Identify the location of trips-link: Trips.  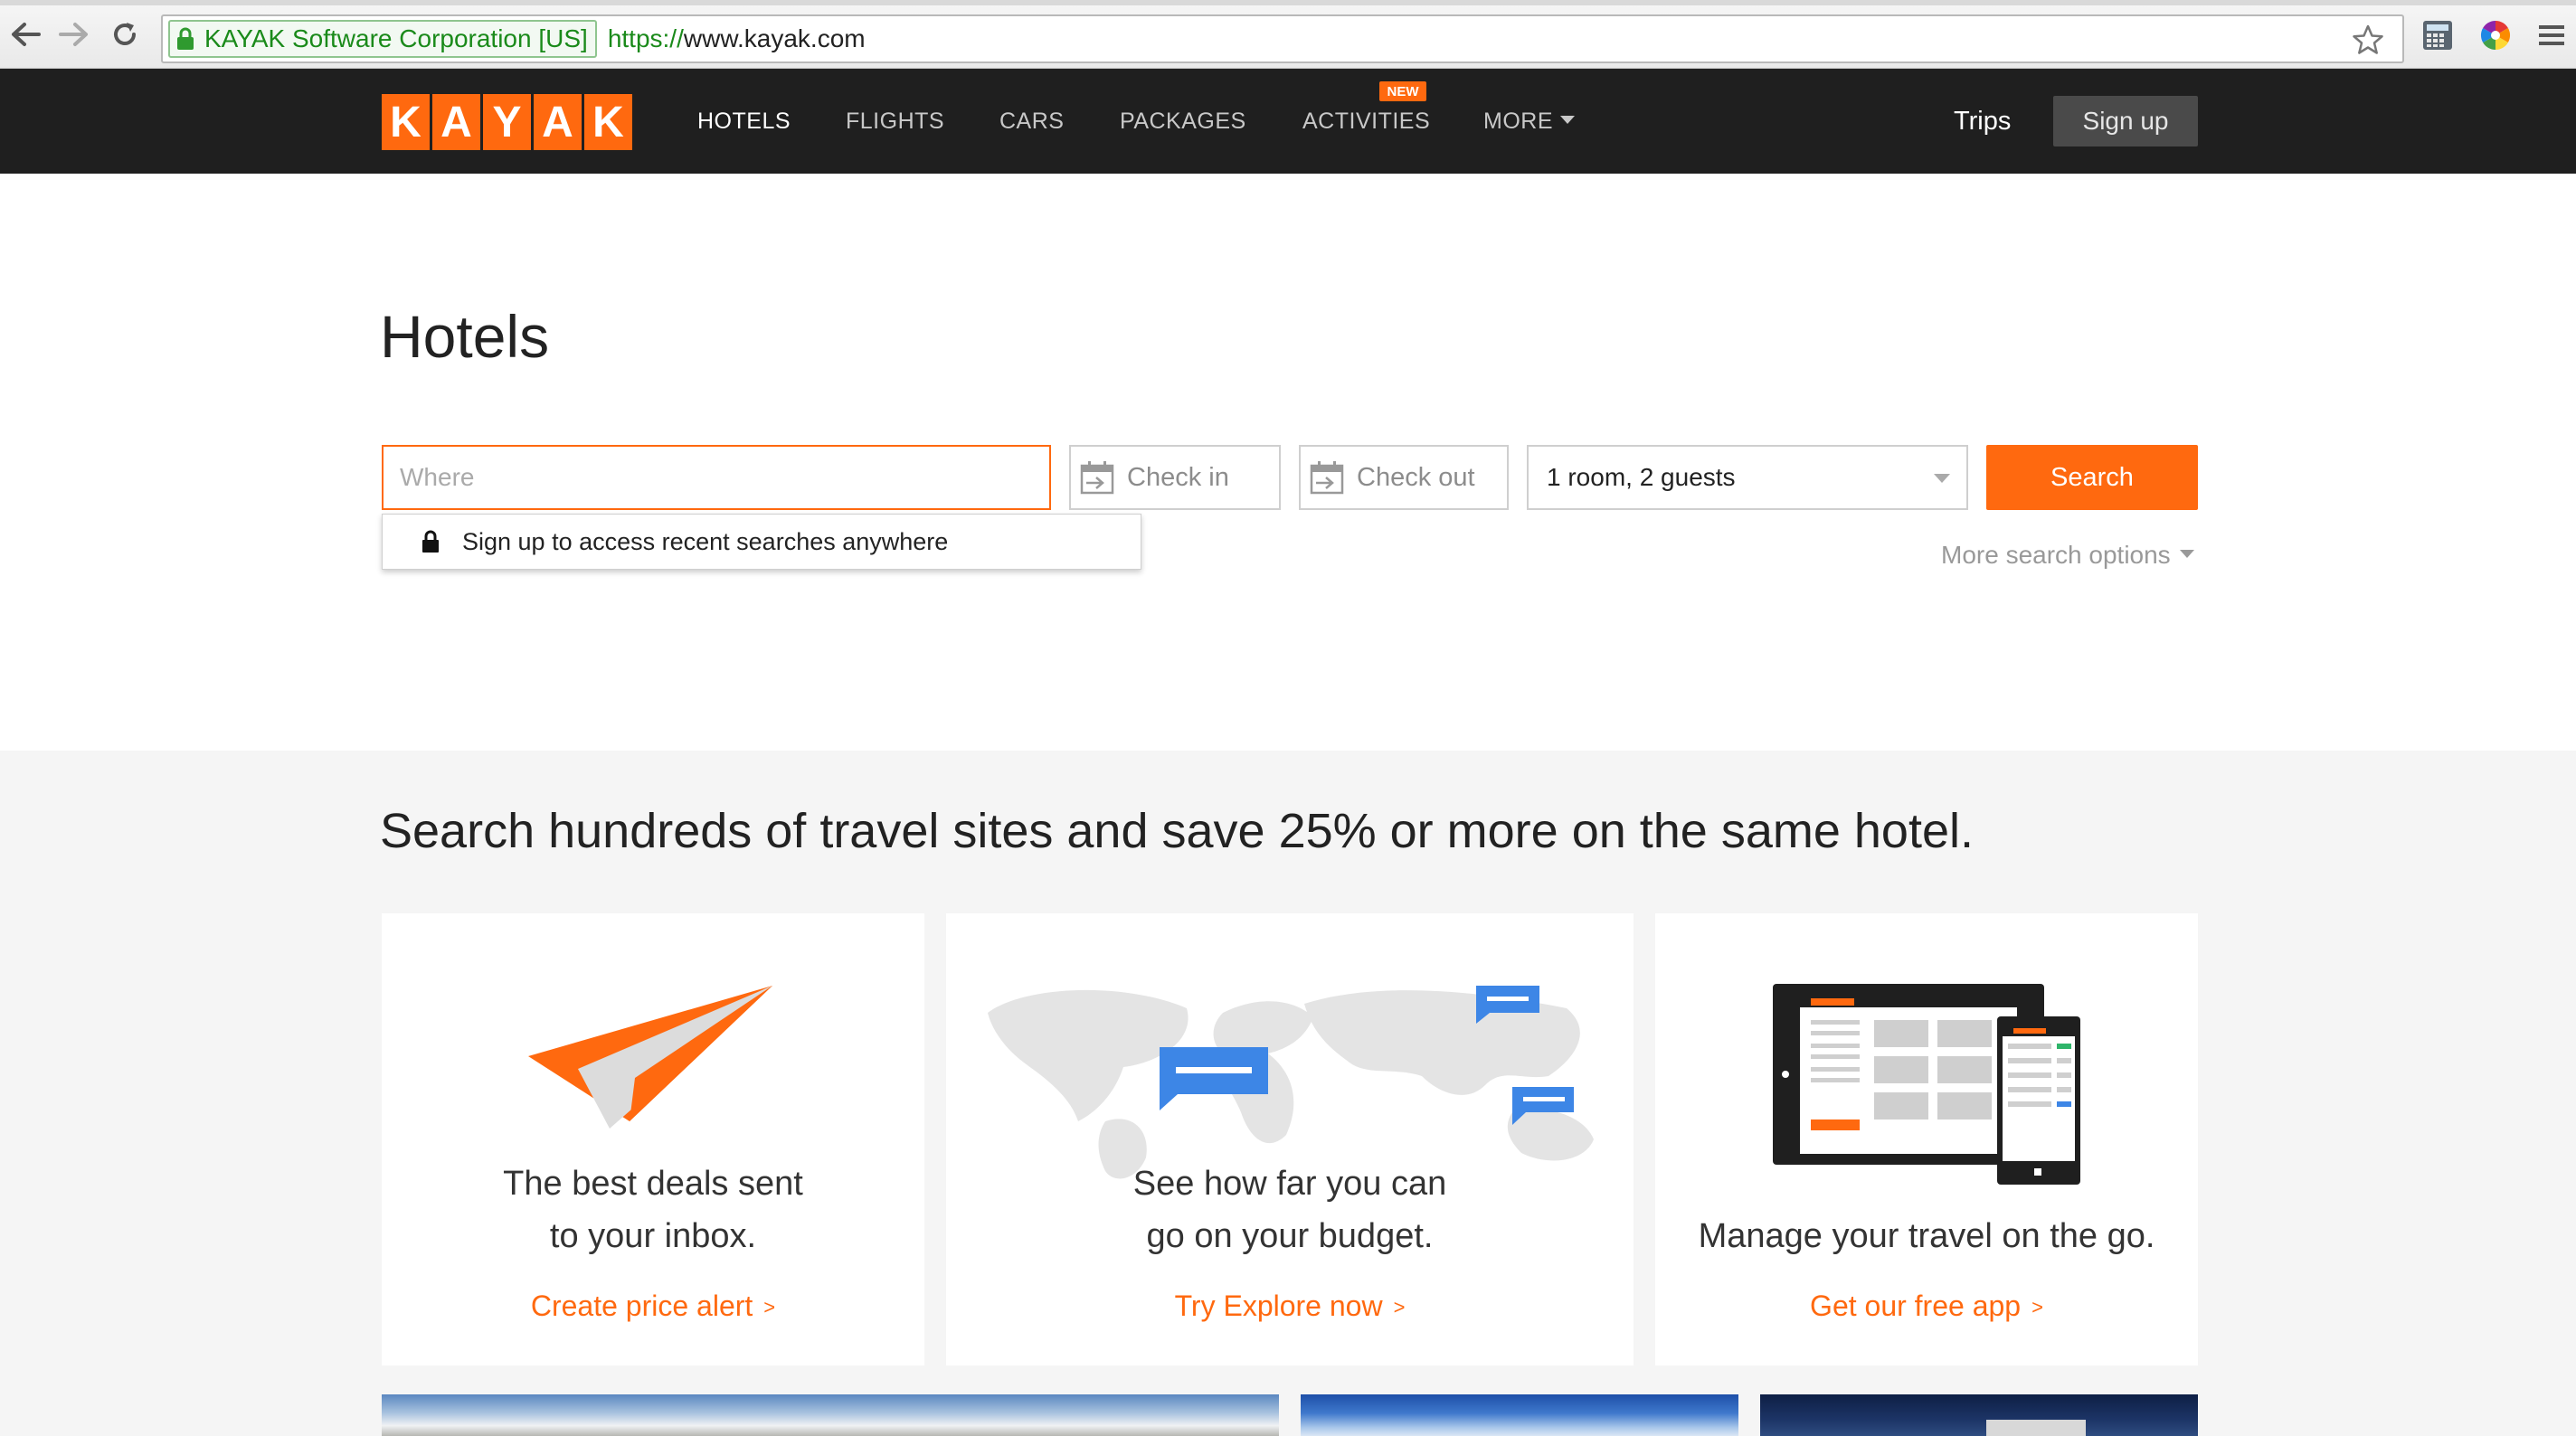
(1982, 122).